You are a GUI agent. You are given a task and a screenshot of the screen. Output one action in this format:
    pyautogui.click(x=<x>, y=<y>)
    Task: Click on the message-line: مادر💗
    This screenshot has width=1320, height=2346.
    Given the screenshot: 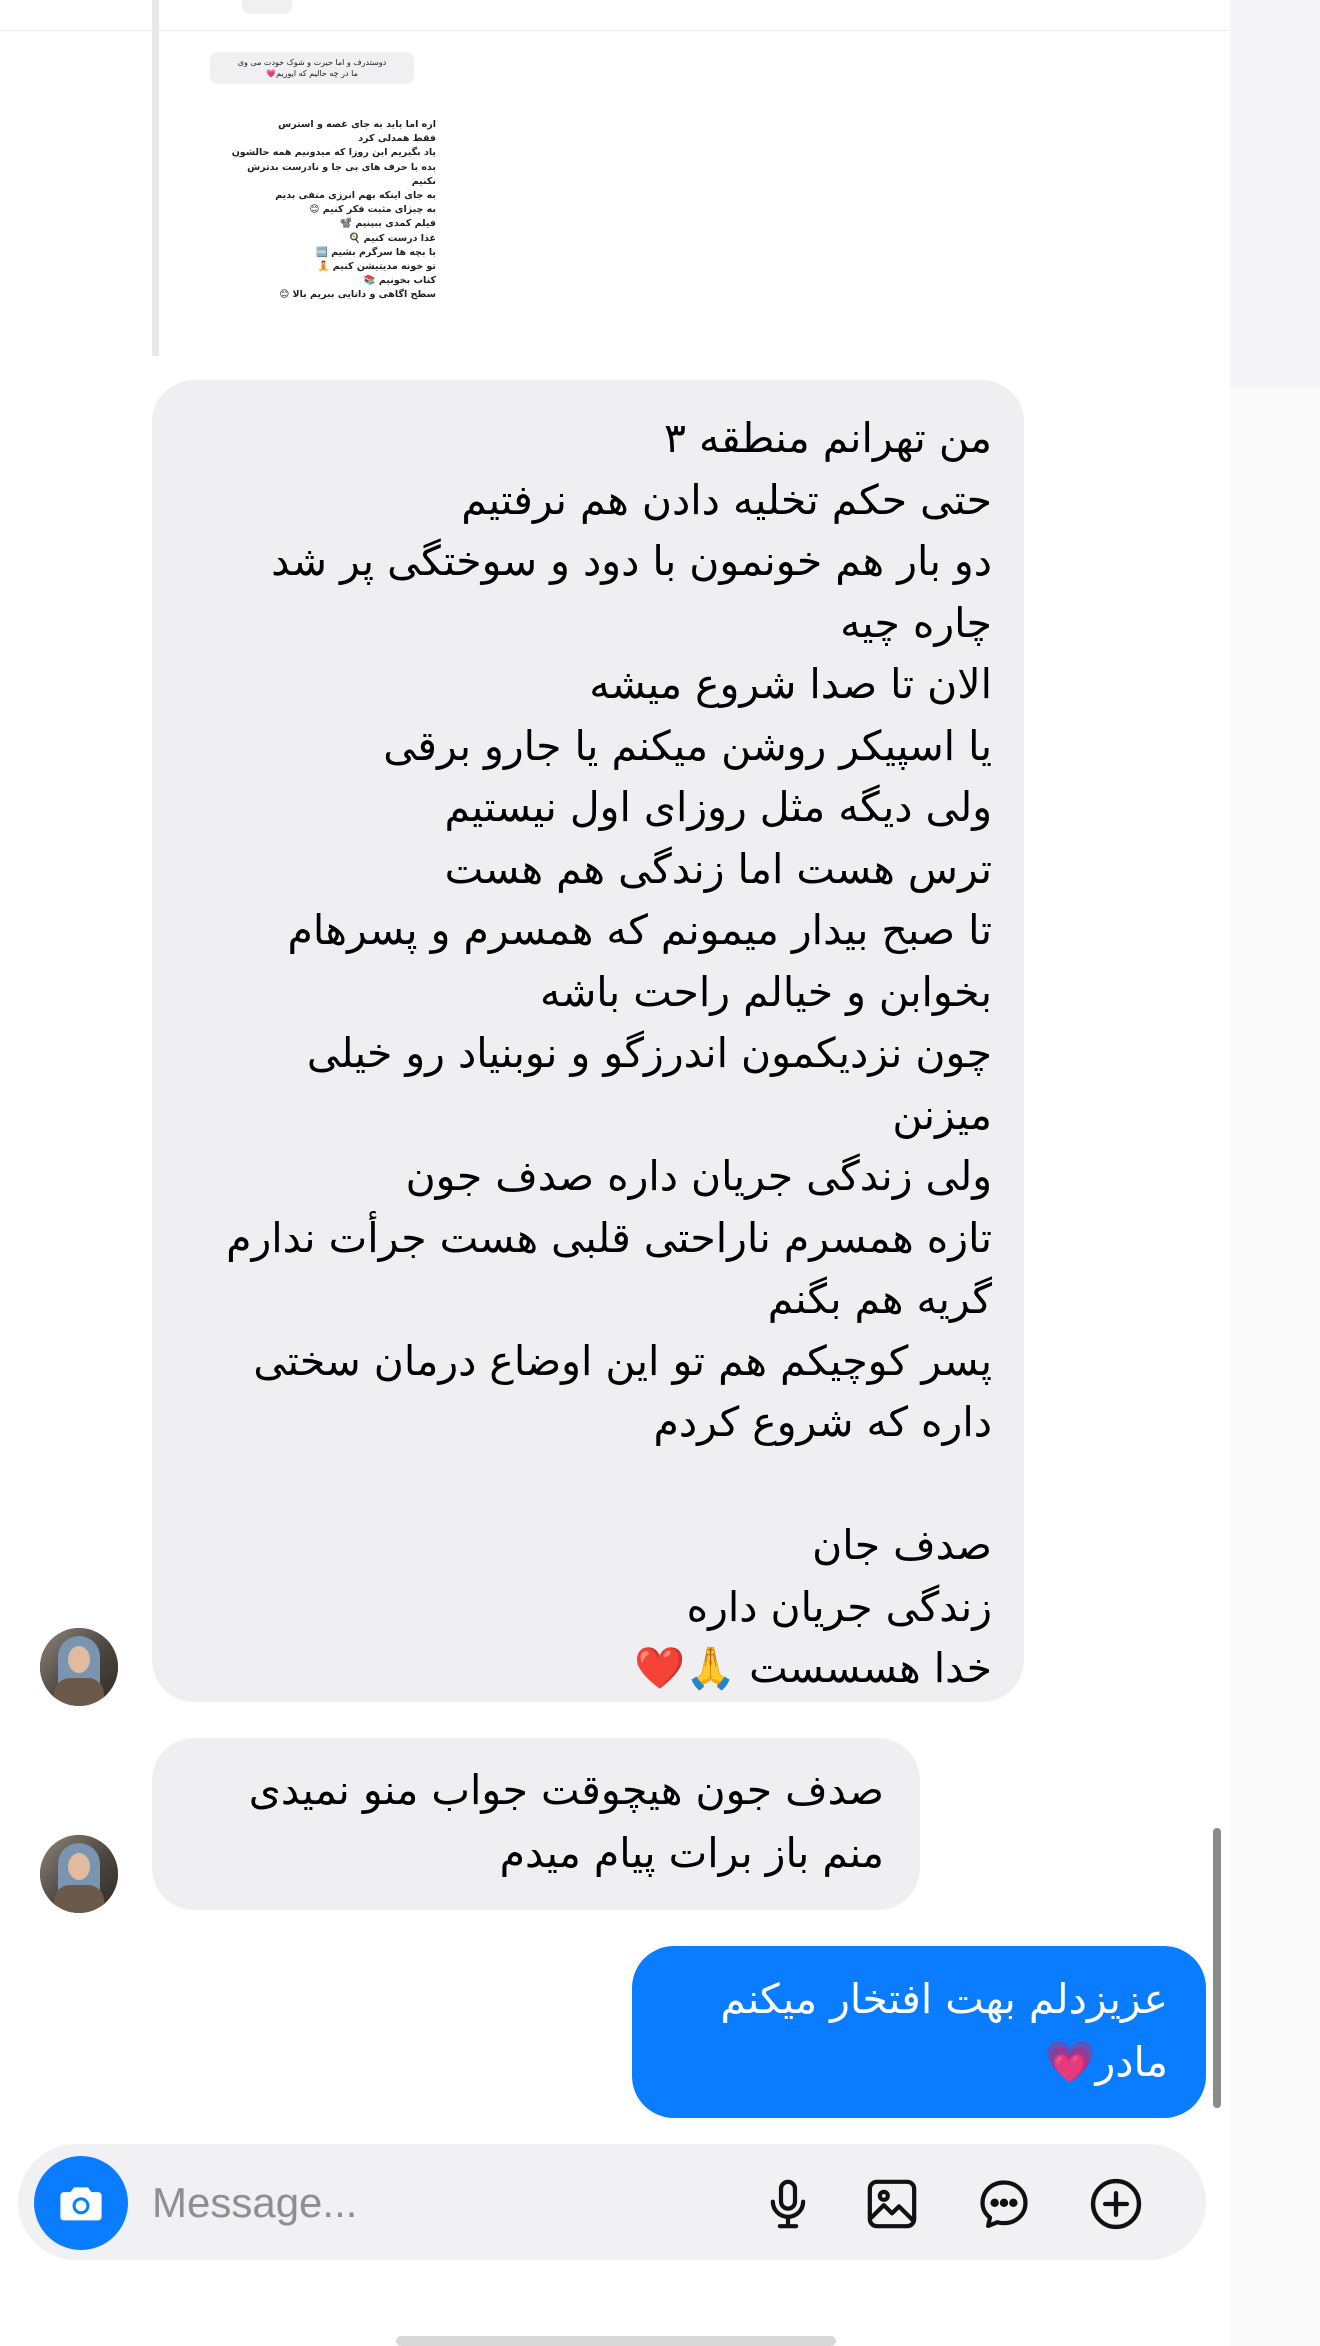 What is the action you would take?
    pyautogui.click(x=1106, y=2062)
    